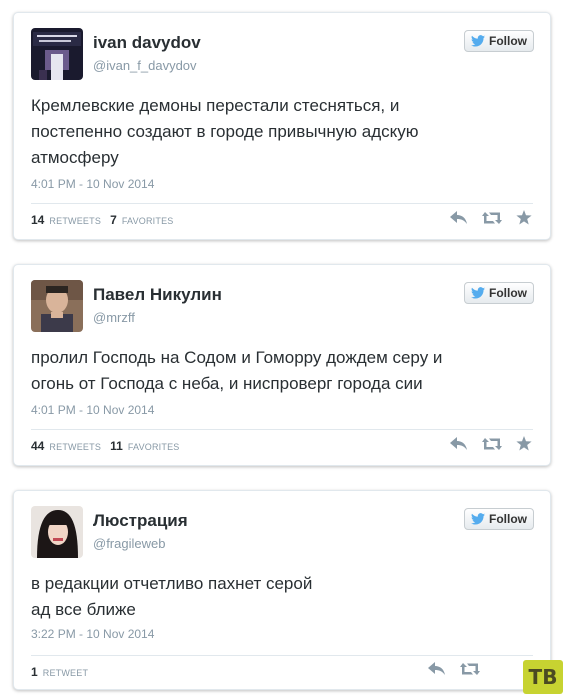 This screenshot has height=700, width=569. I want to click on user-handle: @ivan_f_davydov, so click(145, 65).